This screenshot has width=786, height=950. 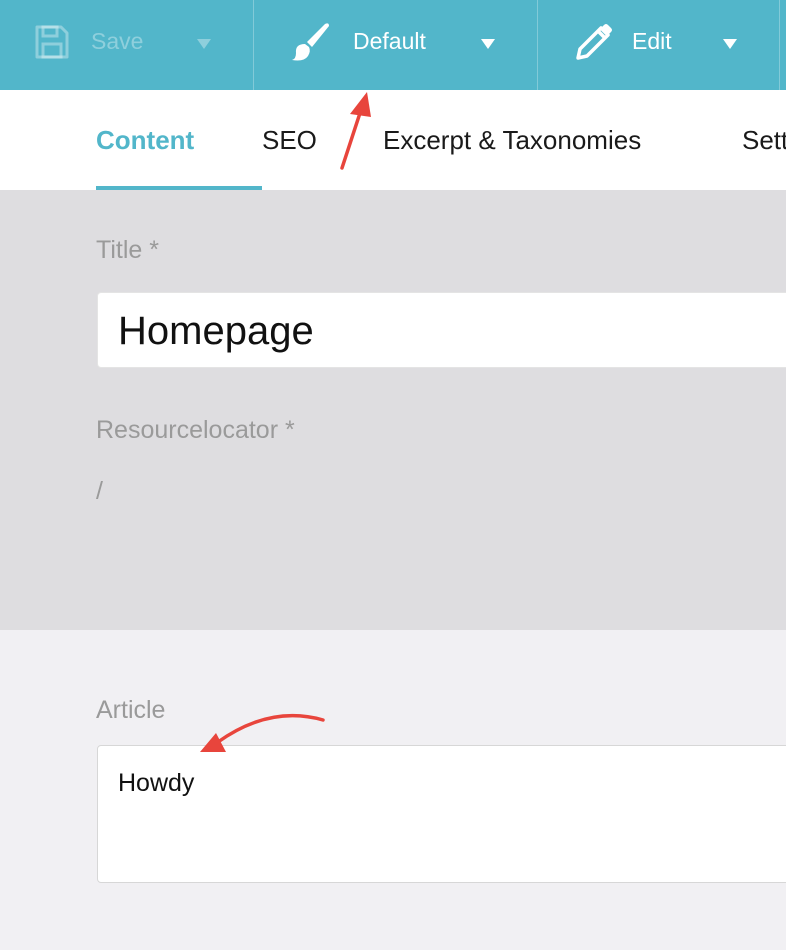 I want to click on save-button-label: Save, so click(x=117, y=41).